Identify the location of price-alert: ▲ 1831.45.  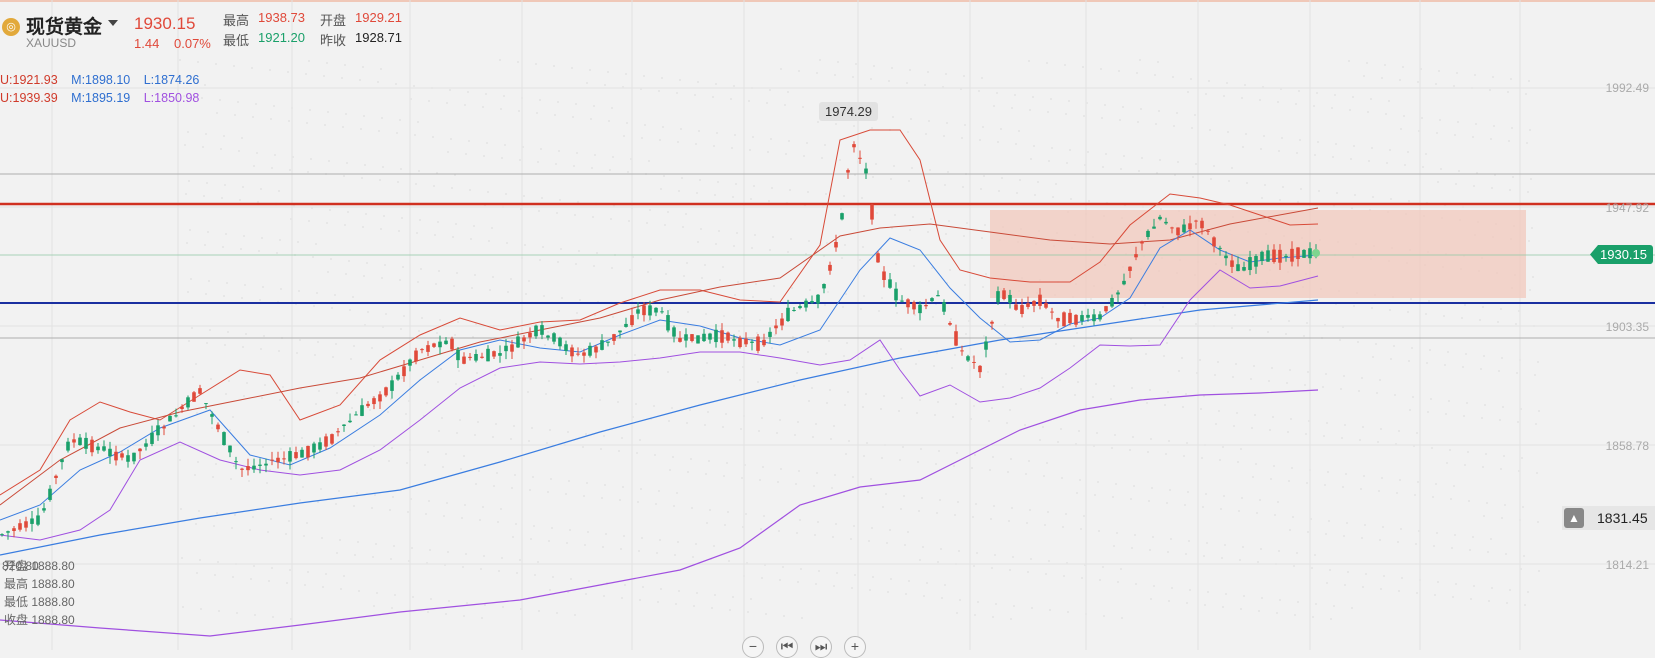
(1608, 518).